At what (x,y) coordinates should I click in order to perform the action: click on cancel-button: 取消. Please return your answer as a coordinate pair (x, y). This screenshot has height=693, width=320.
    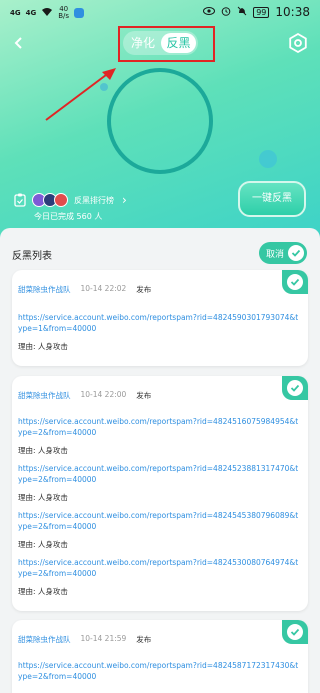
    Looking at the image, I should click on (283, 253).